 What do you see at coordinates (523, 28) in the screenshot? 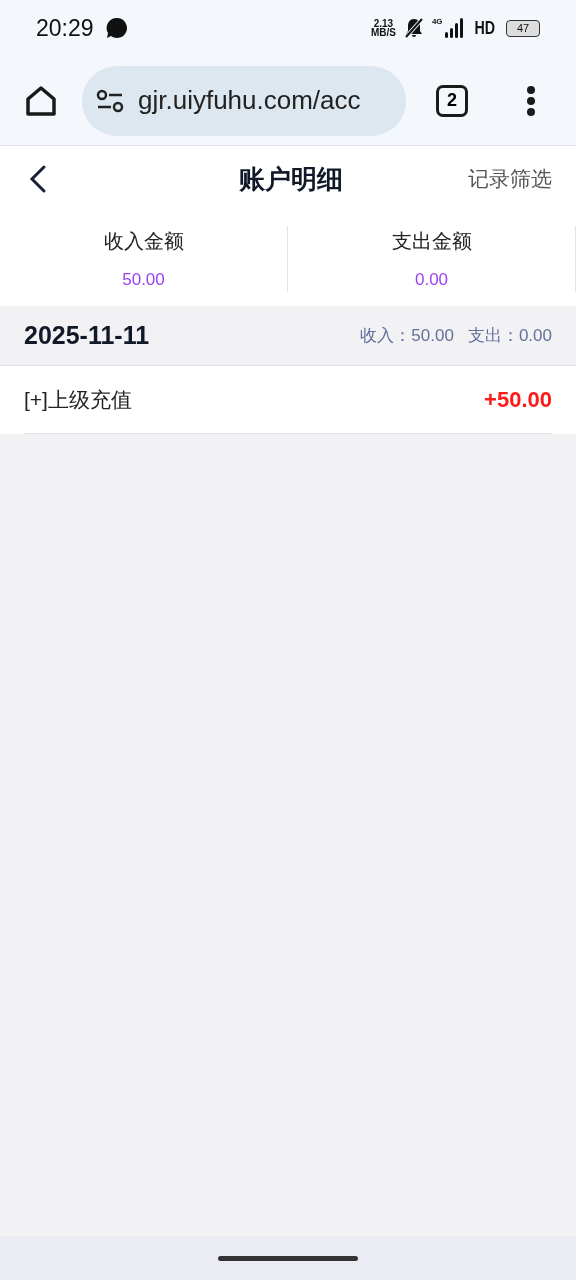
I see `battery-indicator: 47` at bounding box center [523, 28].